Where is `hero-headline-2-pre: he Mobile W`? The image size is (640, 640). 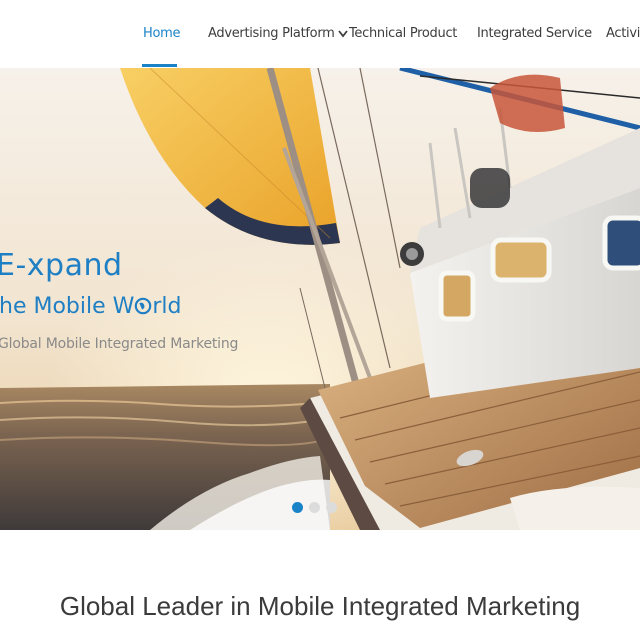 hero-headline-2-pre: he Mobile W is located at coordinates (67, 306).